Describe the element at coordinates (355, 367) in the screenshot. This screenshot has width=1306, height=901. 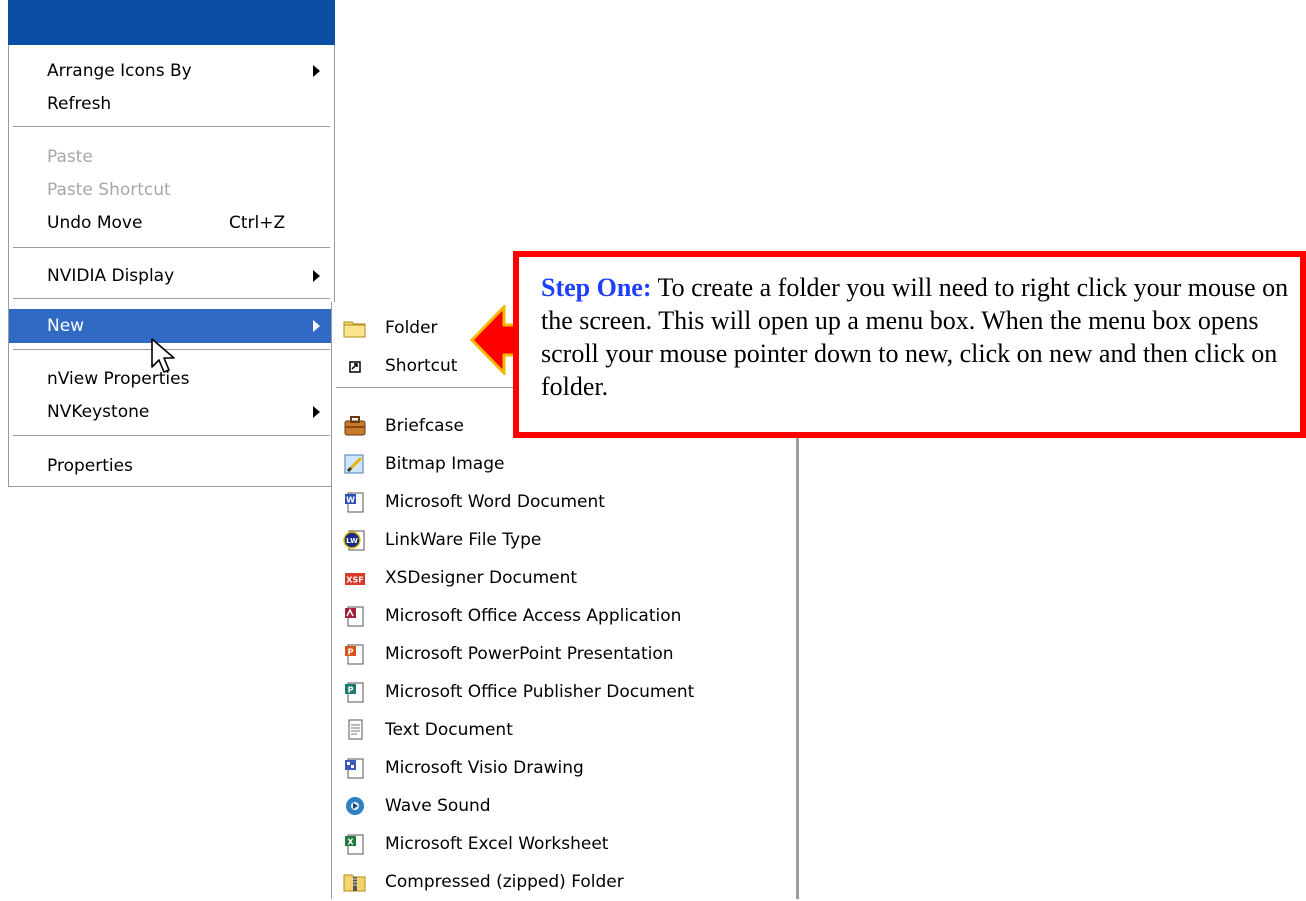
I see `shortcut-icon` at that location.